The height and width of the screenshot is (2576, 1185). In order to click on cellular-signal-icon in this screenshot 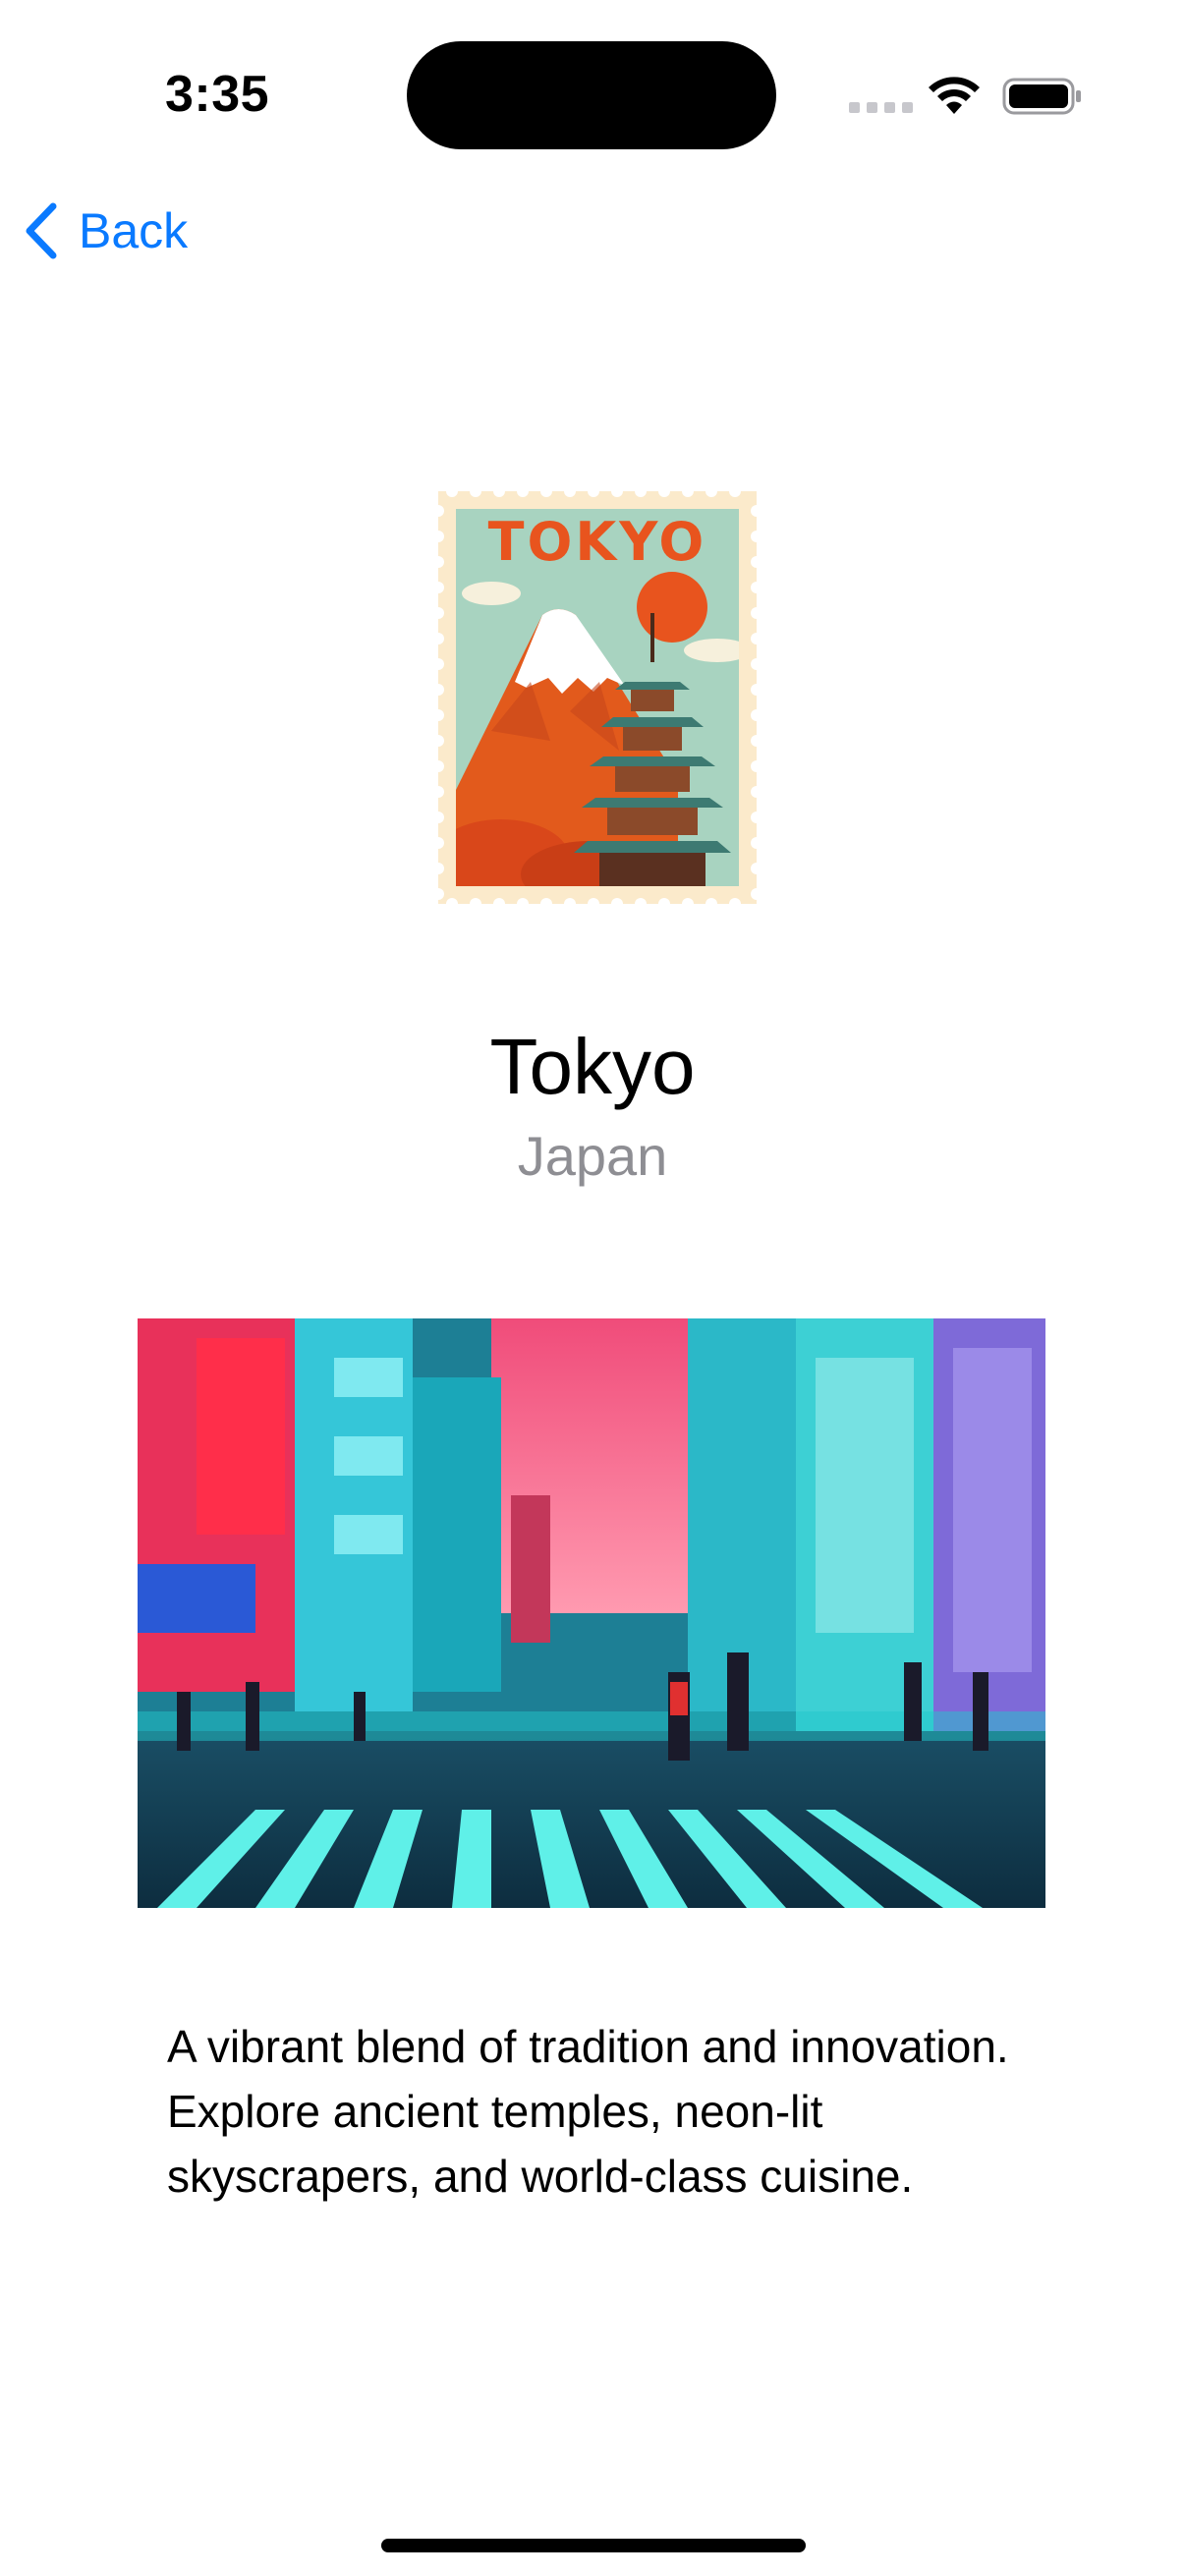, I will do `click(881, 107)`.